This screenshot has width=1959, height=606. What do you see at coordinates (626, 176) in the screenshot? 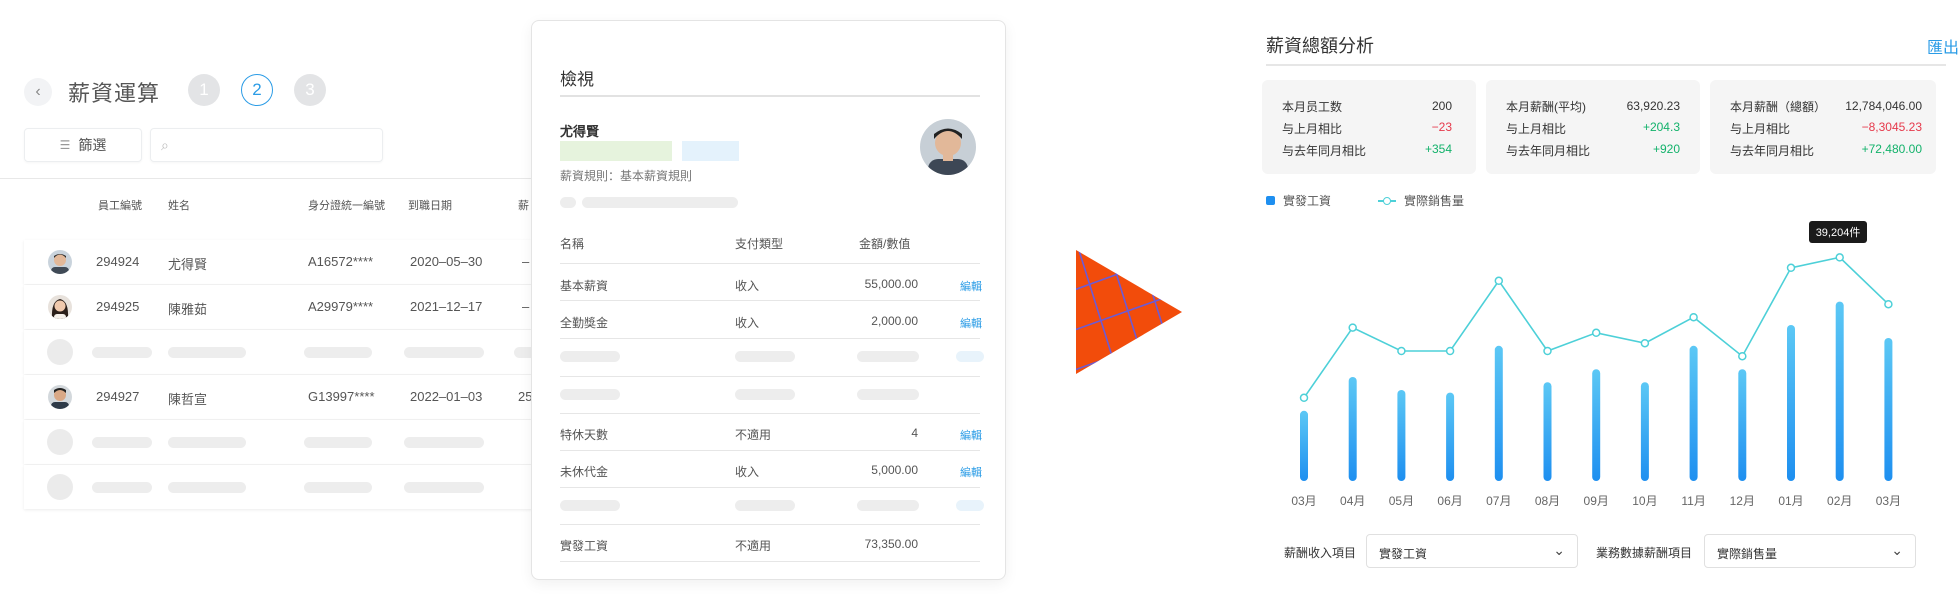
I see `salary-rule: 薪資規則：基本薪資規則` at bounding box center [626, 176].